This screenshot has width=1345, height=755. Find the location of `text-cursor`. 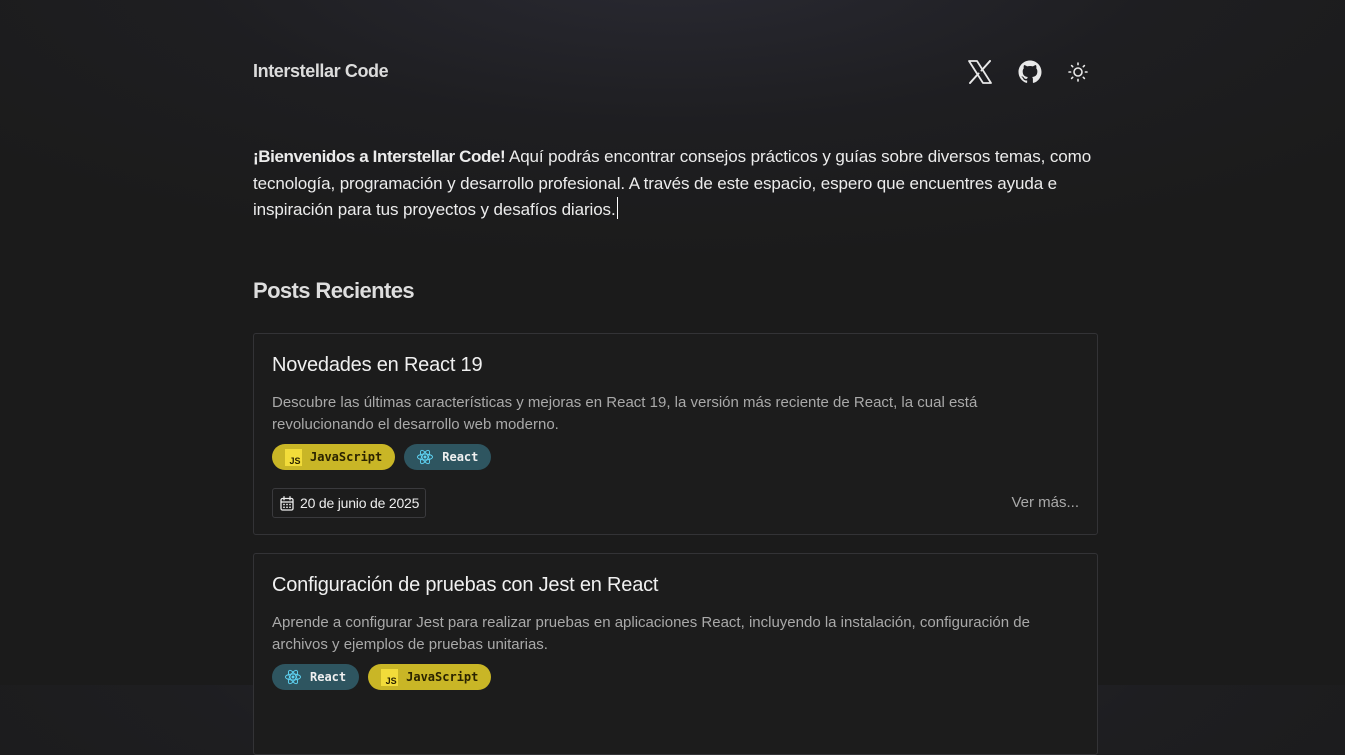

text-cursor is located at coordinates (617, 208).